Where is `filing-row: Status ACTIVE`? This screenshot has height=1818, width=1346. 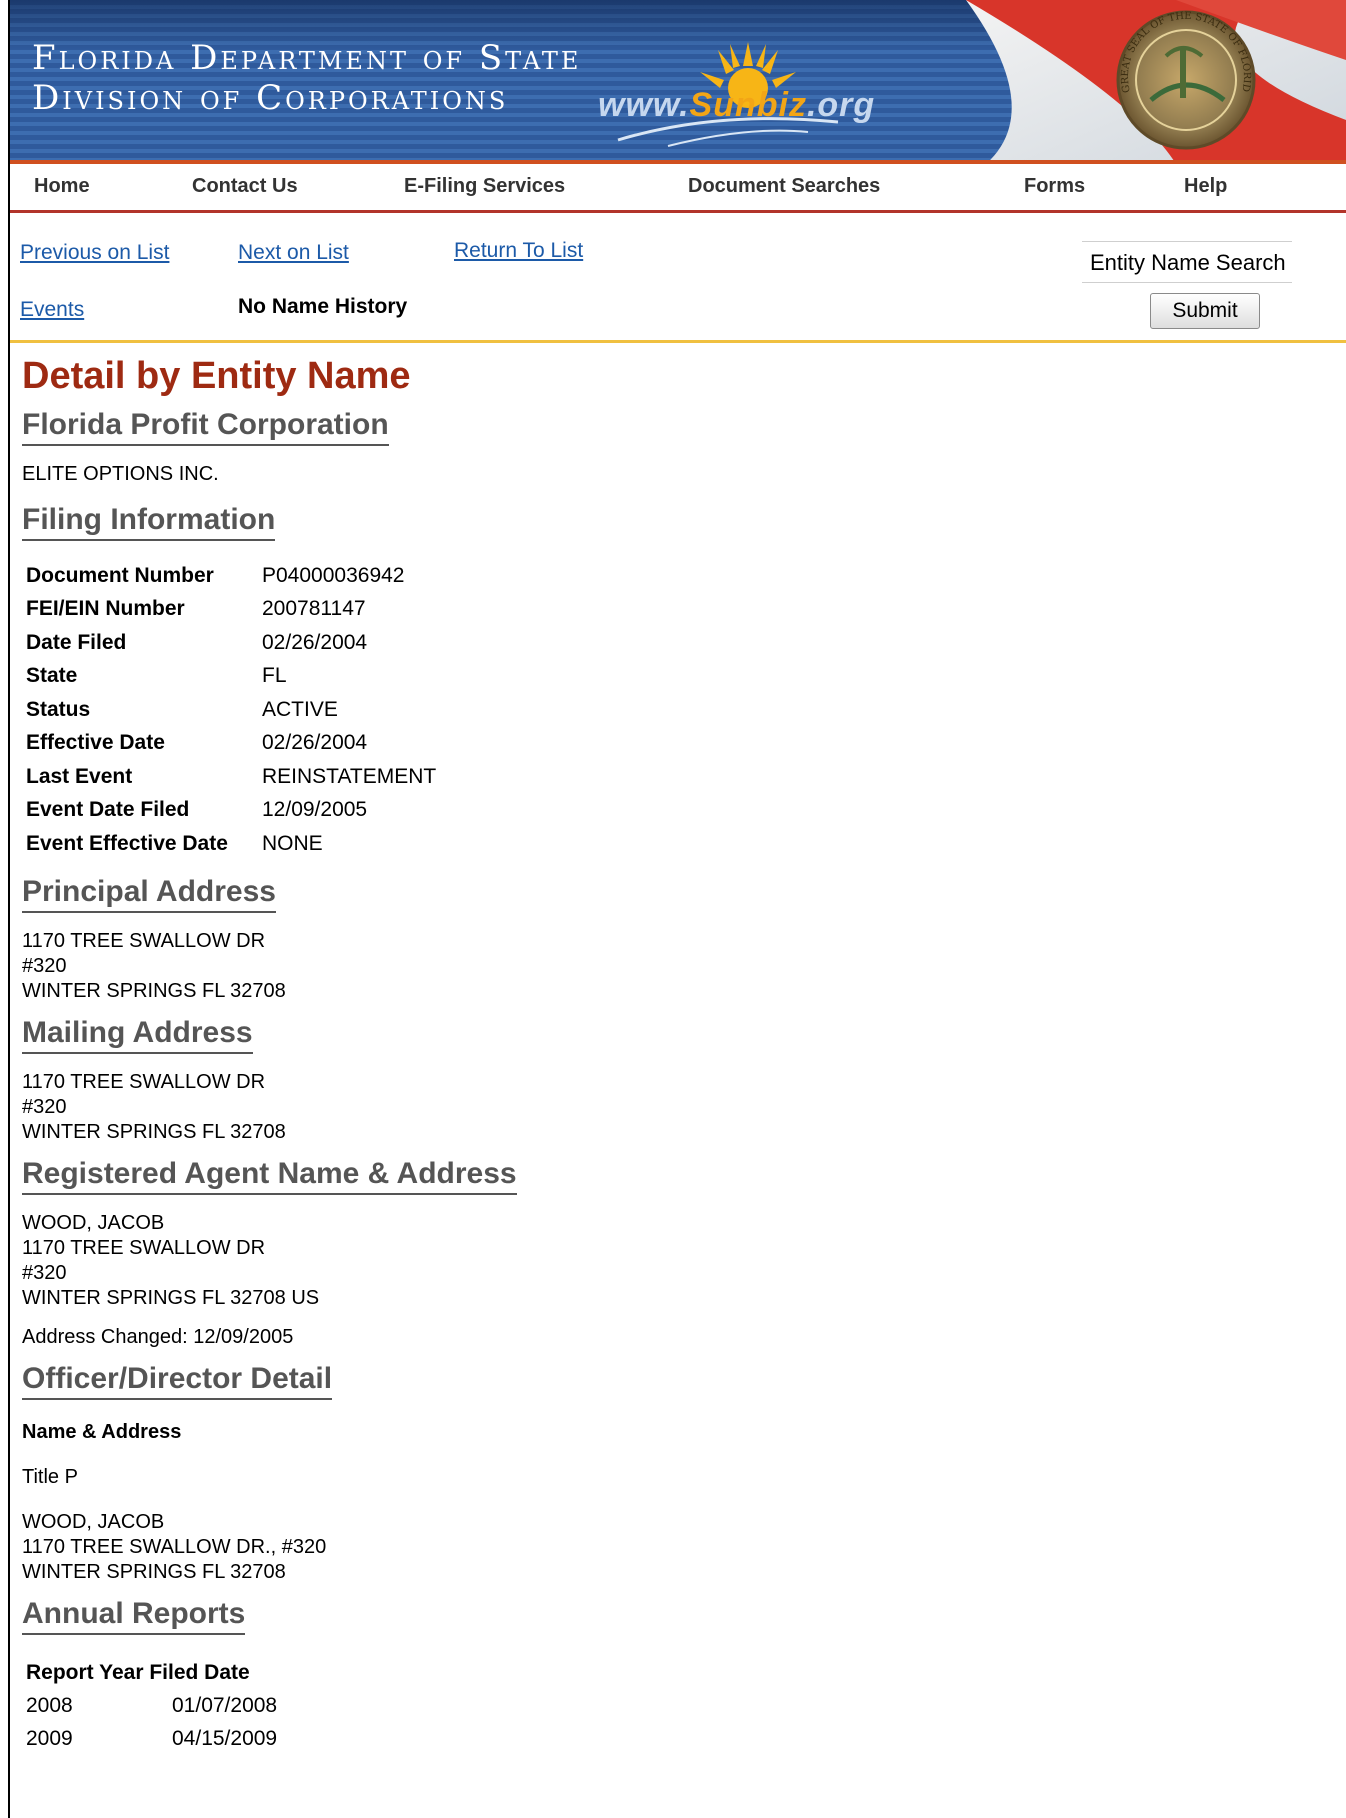 filing-row: Status ACTIVE is located at coordinates (686, 710).